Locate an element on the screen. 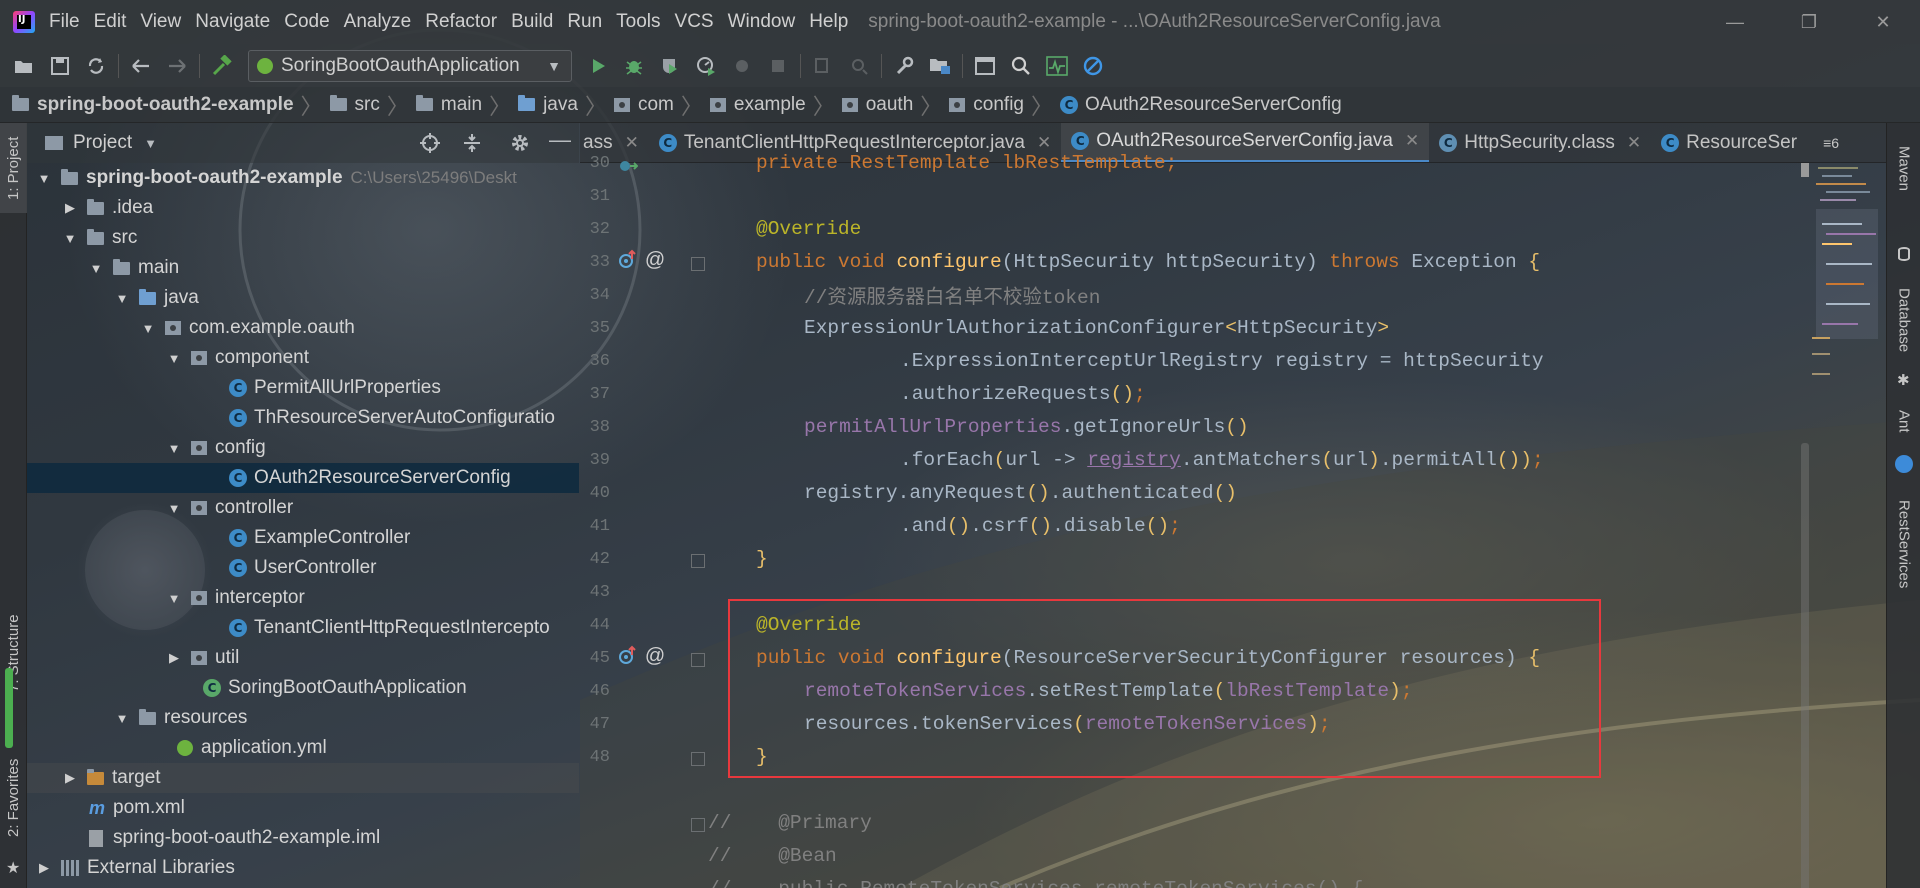  stop-icon is located at coordinates (778, 66).